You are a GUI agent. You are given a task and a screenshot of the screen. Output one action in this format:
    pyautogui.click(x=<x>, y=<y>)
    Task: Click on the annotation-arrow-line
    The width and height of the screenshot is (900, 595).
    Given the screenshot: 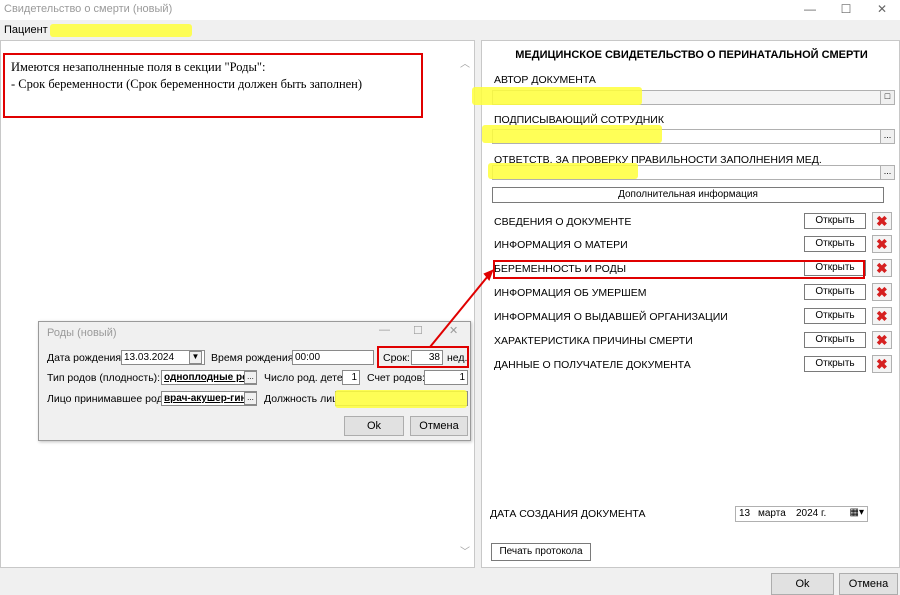 What is the action you would take?
    pyautogui.click(x=459, y=311)
    